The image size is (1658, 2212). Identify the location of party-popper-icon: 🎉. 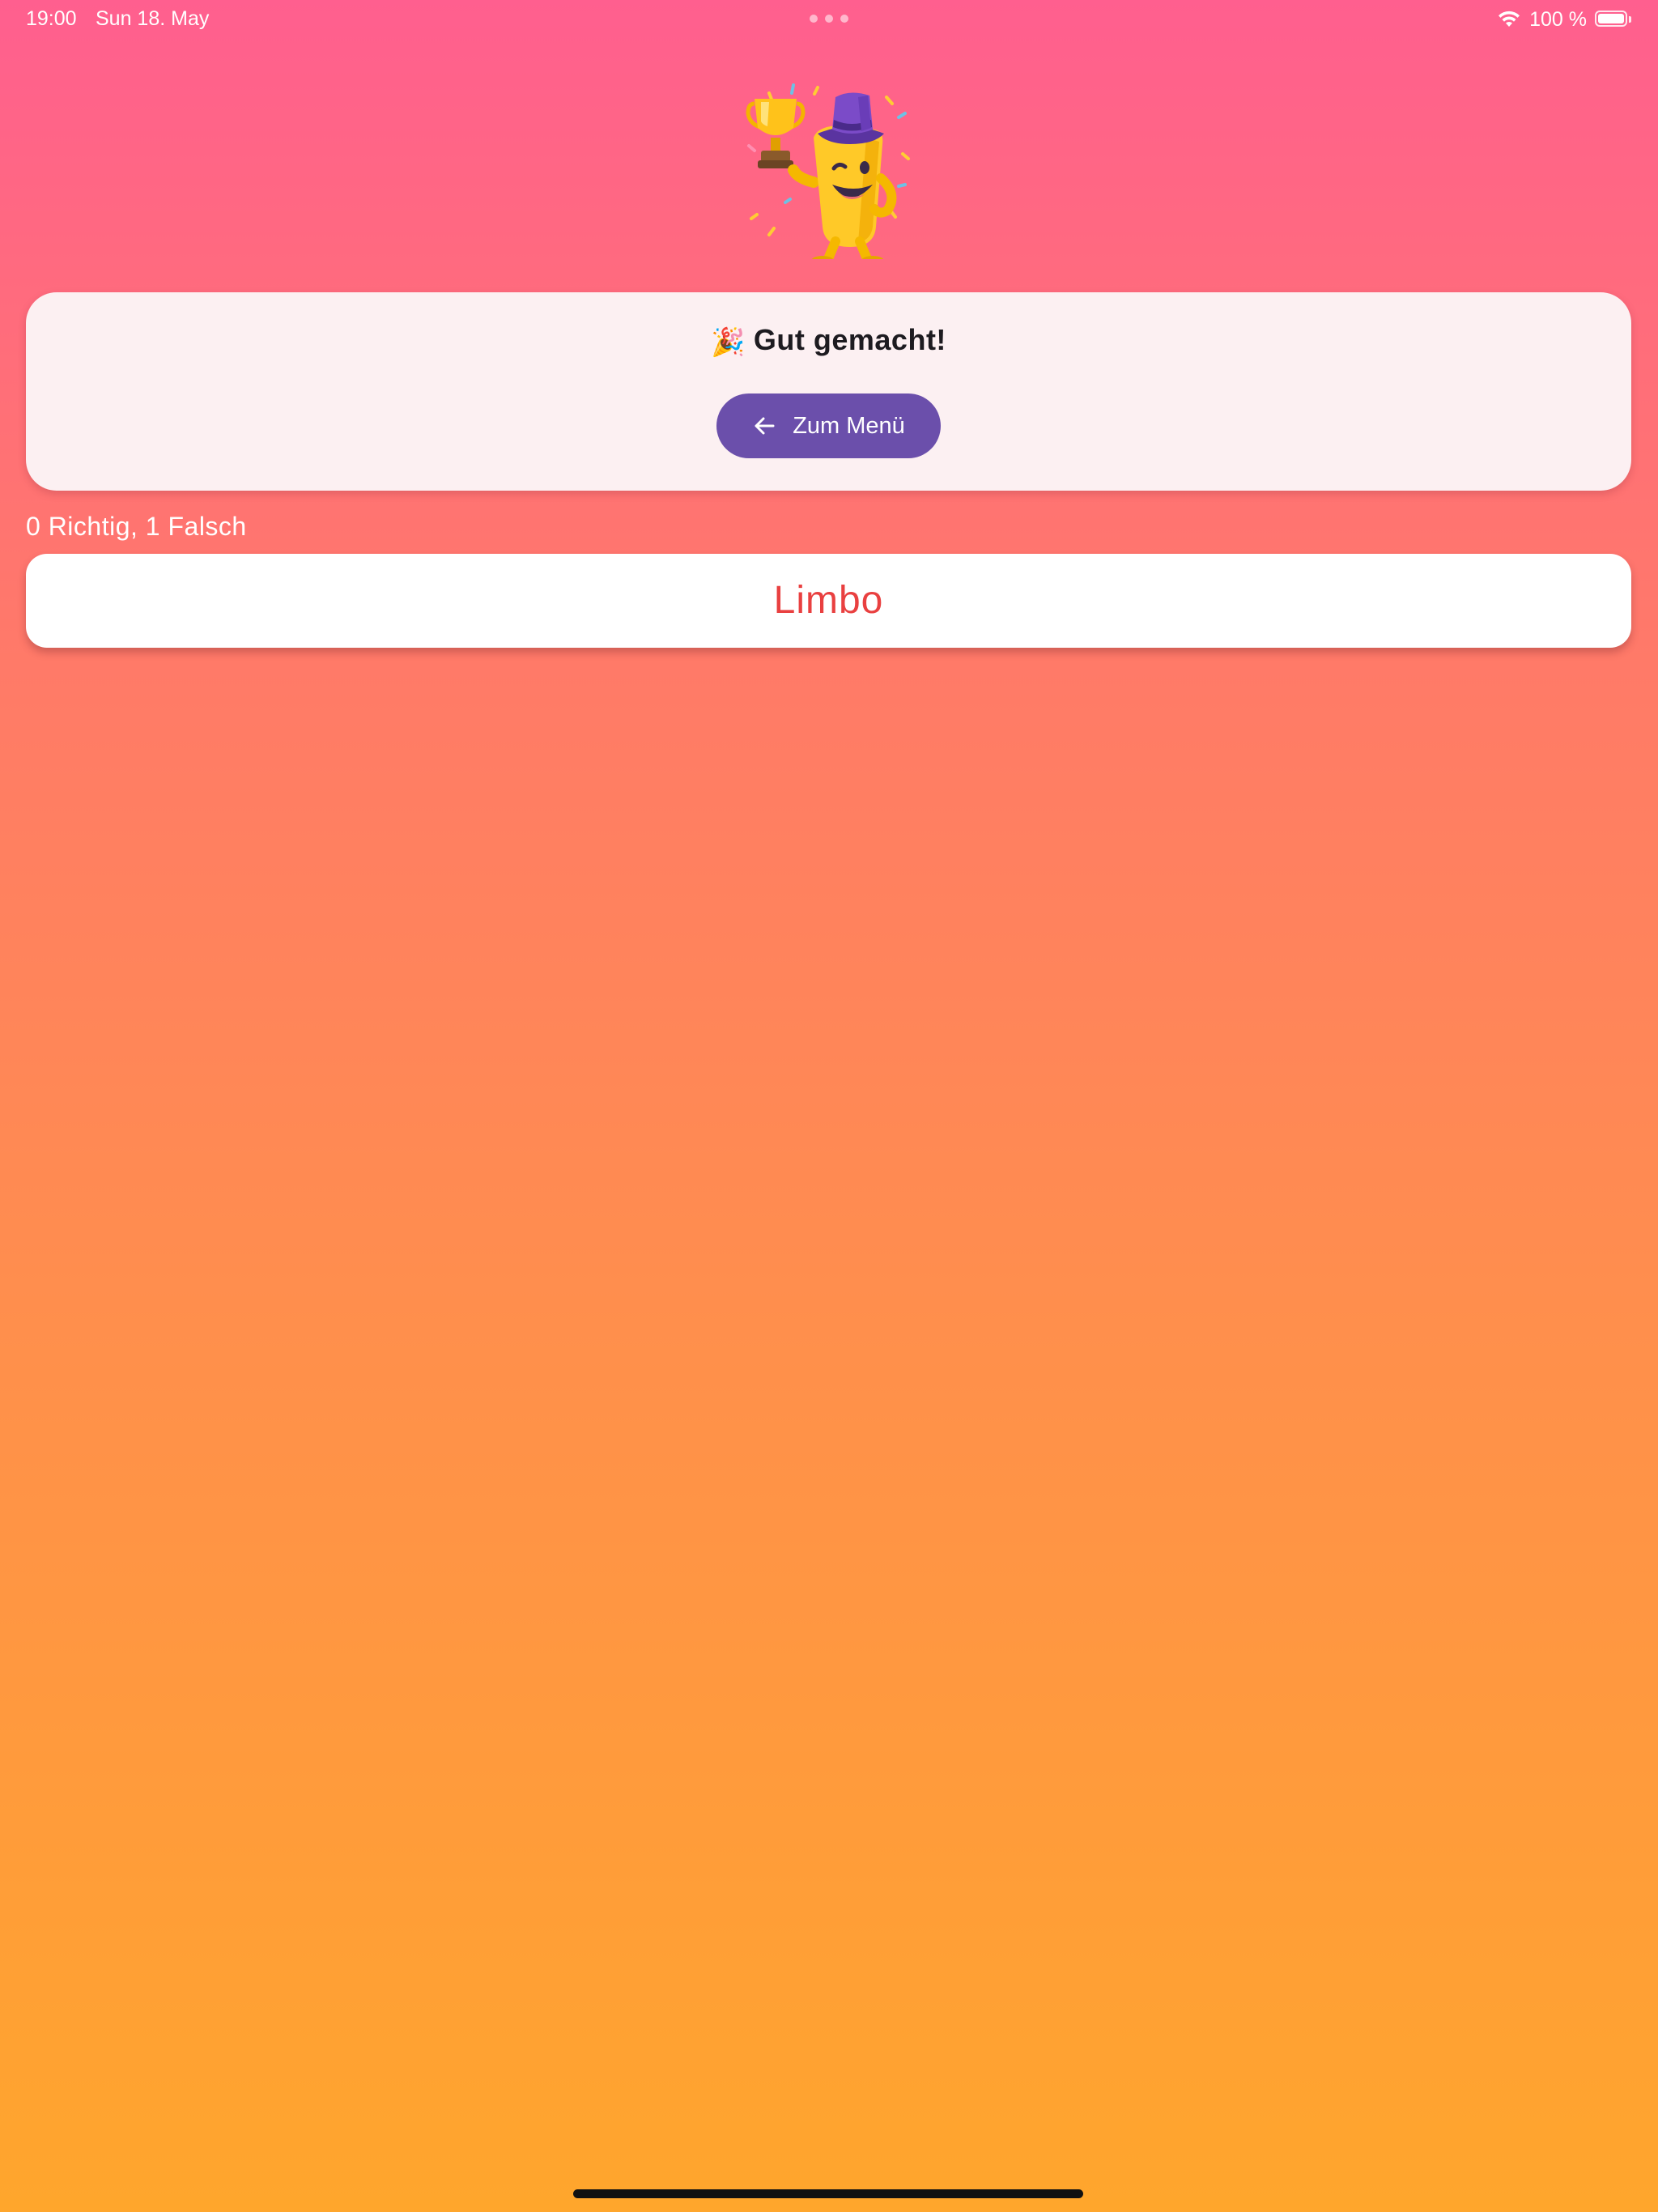
(728, 343).